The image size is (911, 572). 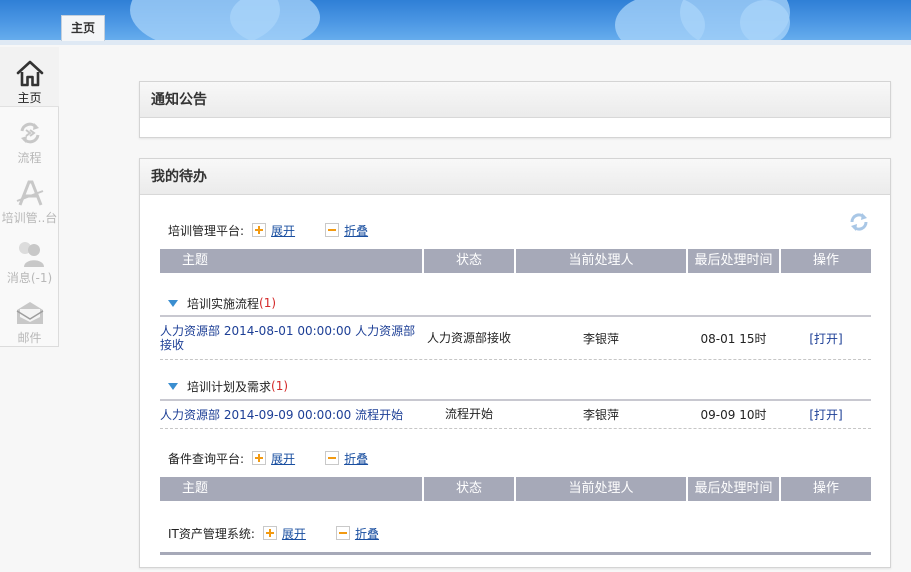 I want to click on todo-panel-title: 我的待办, so click(x=515, y=177).